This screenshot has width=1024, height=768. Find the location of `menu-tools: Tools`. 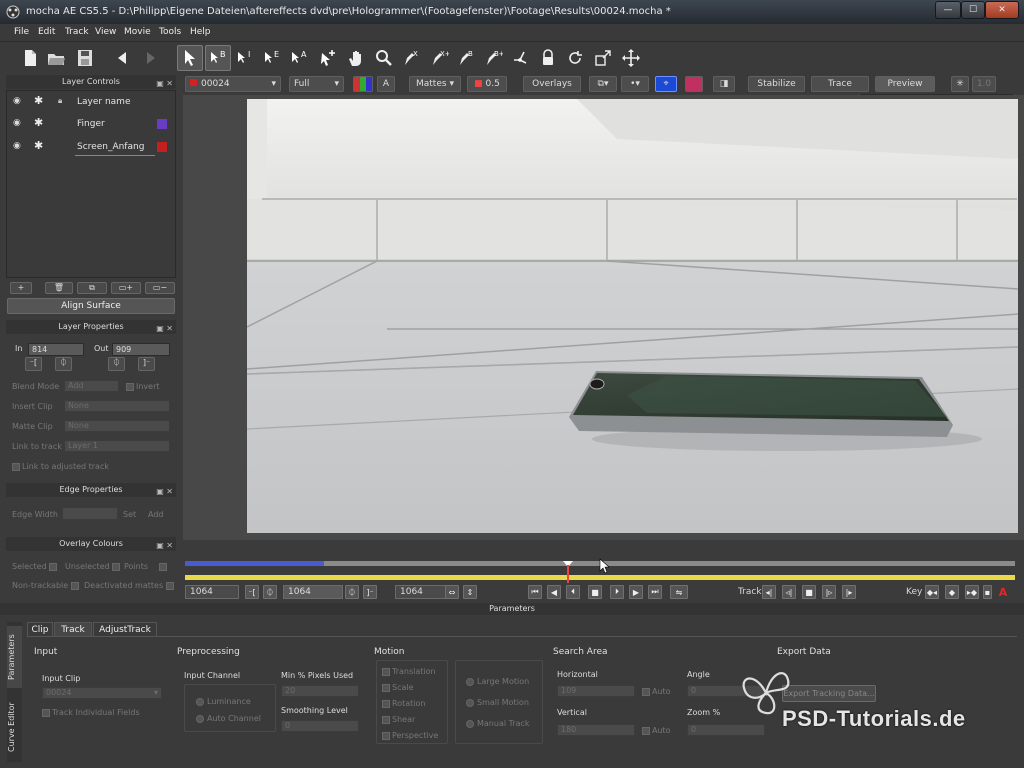

menu-tools: Tools is located at coordinates (170, 32).